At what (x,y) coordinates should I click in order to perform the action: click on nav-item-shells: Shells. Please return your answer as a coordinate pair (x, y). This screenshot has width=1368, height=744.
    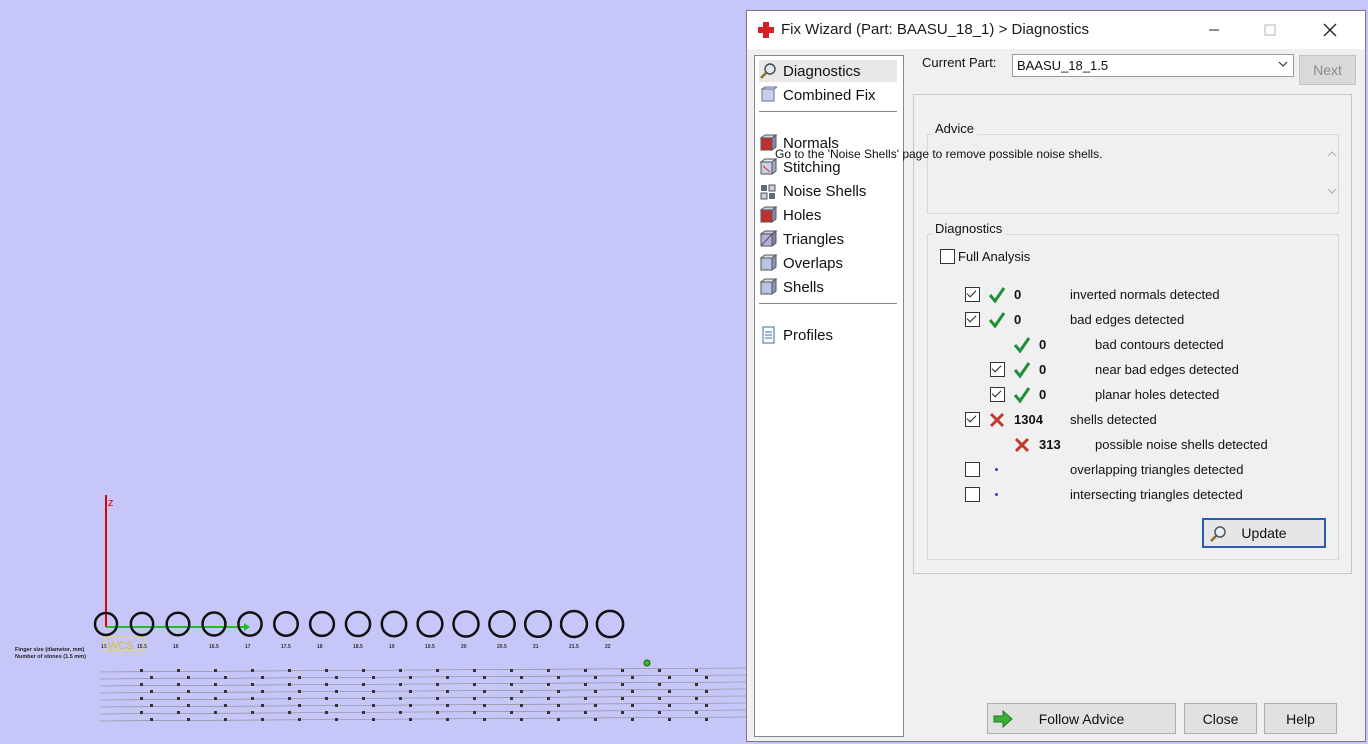
    Looking at the image, I should click on (828, 287).